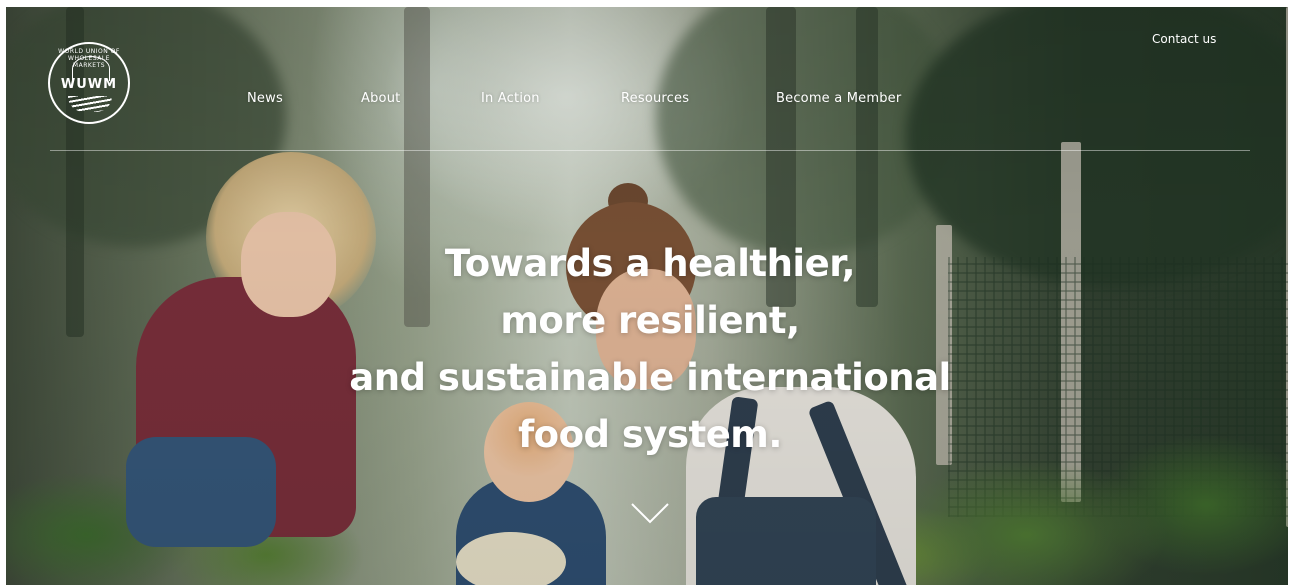 The height and width of the screenshot is (585, 1290). What do you see at coordinates (655, 98) in the screenshot?
I see `nav-item-resources: Resources` at bounding box center [655, 98].